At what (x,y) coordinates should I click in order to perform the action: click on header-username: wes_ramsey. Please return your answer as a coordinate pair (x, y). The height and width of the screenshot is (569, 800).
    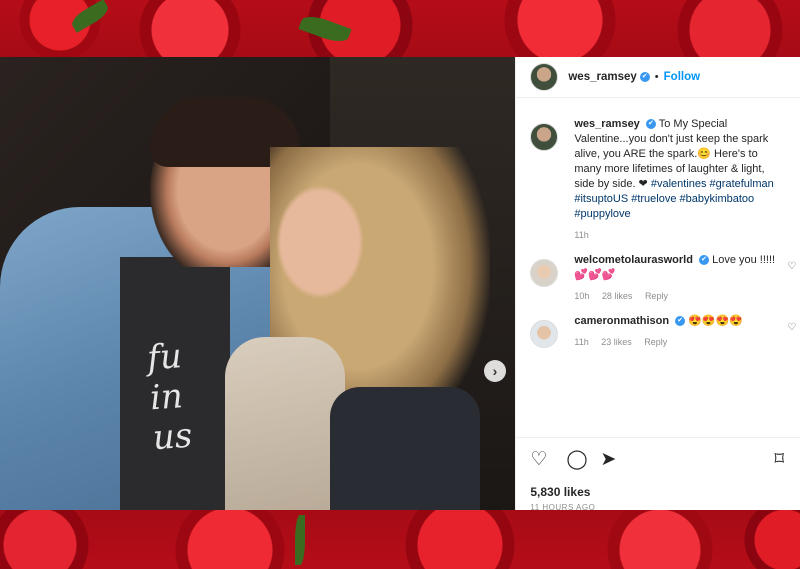
    Looking at the image, I should click on (602, 77).